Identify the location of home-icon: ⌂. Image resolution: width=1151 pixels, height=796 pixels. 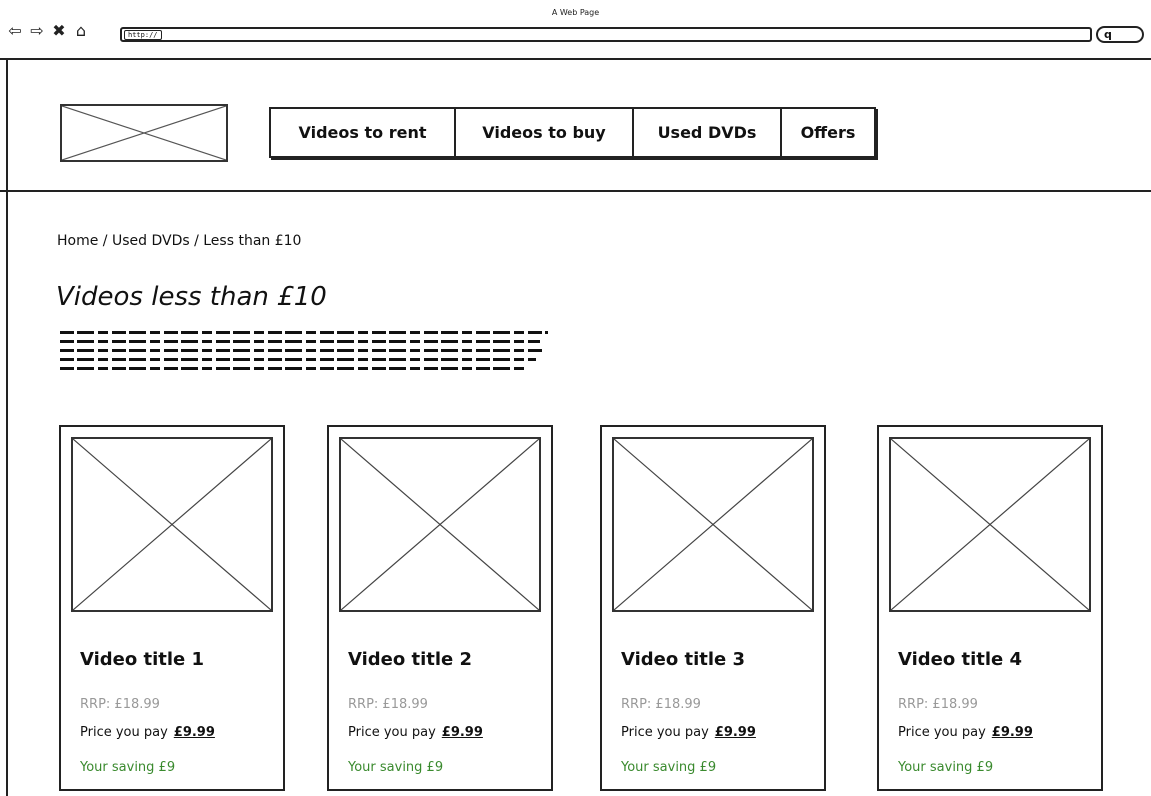
(81, 31).